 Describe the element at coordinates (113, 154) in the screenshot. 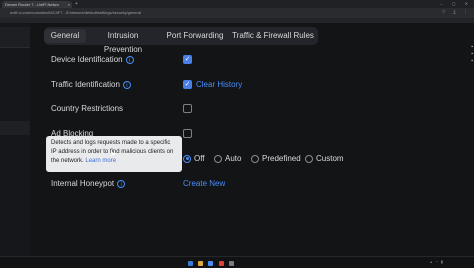

I see `mouse-cursor-icon: ➤` at that location.